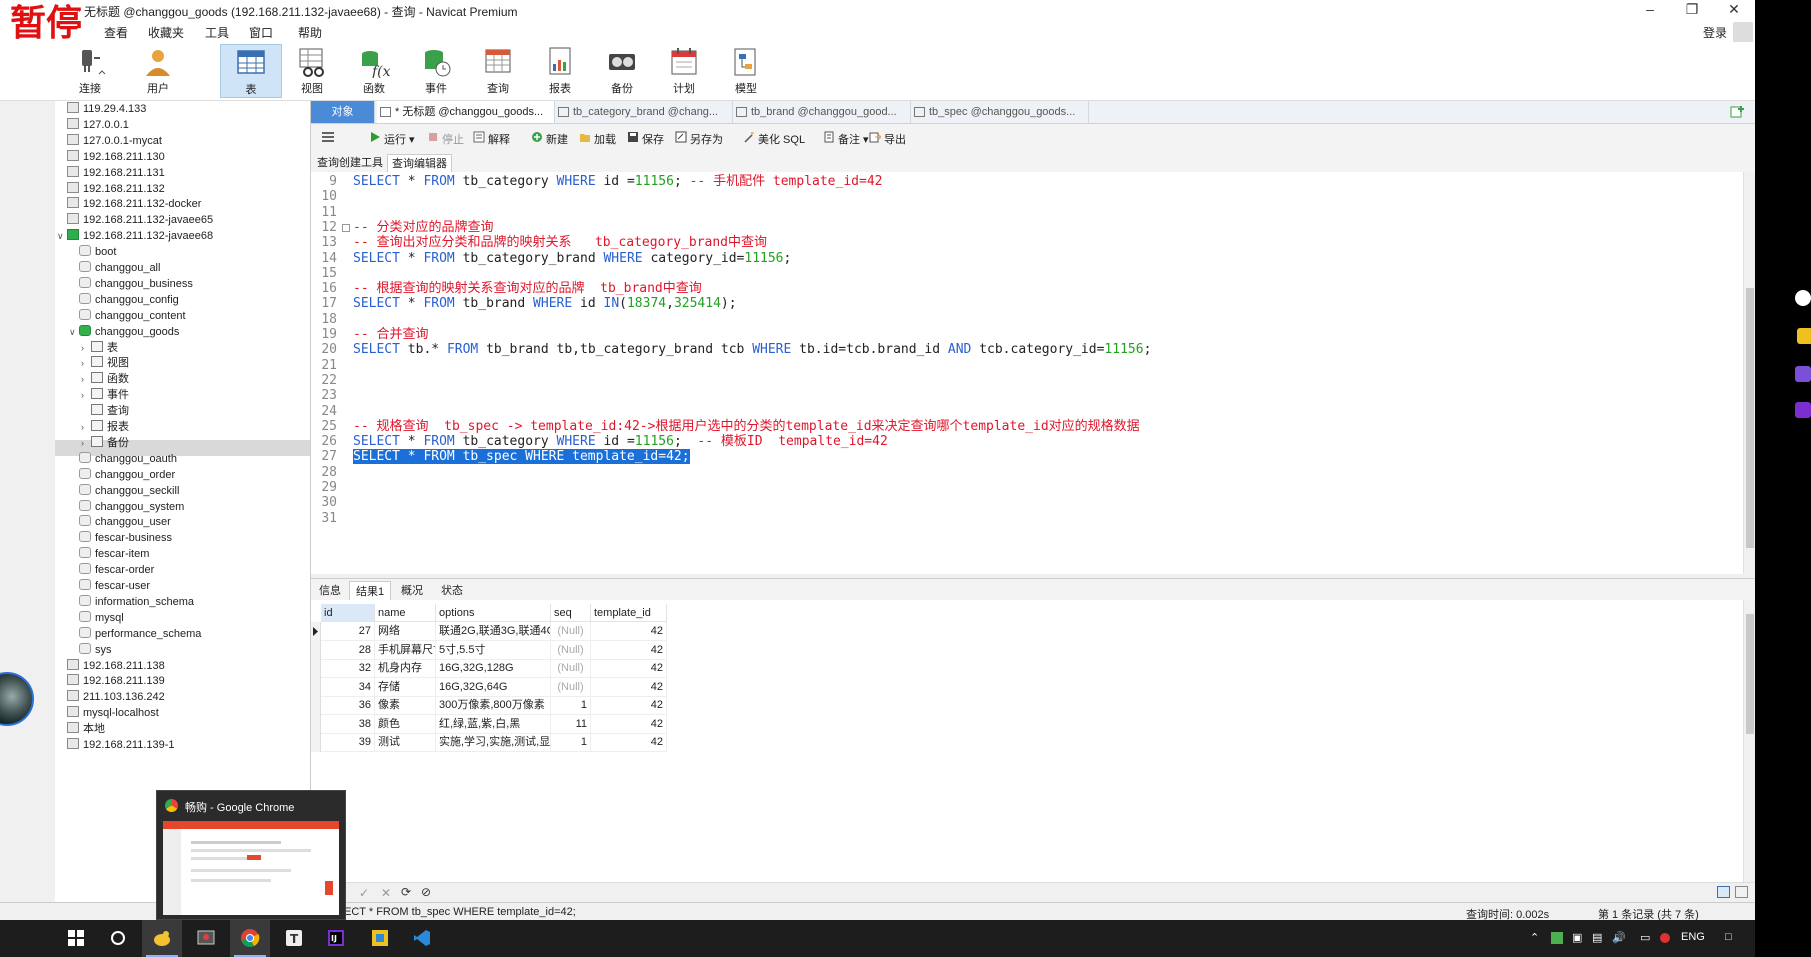 This screenshot has height=957, width=1811. I want to click on tray-record-icon, so click(1665, 938).